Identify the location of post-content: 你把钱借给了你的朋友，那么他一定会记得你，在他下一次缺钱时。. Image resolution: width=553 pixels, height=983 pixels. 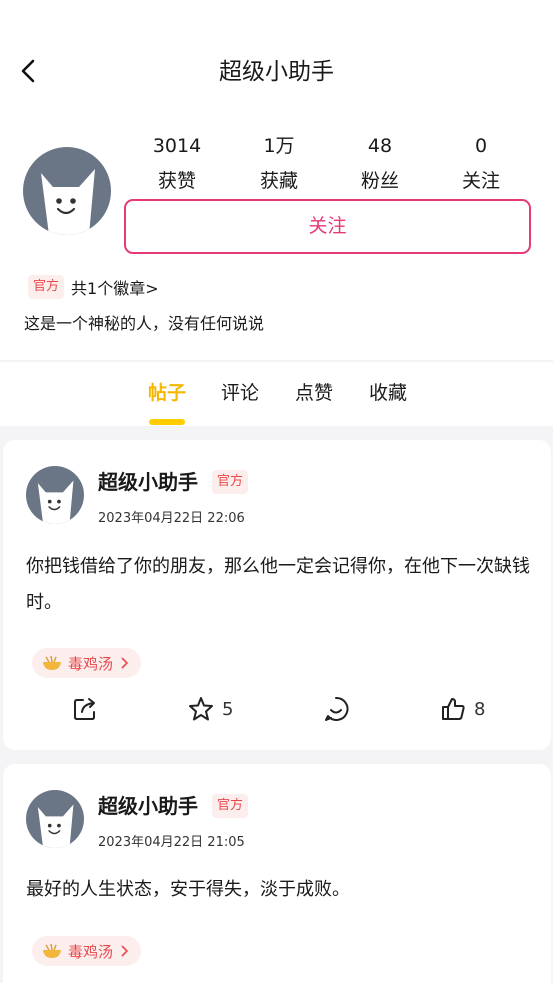
(278, 584).